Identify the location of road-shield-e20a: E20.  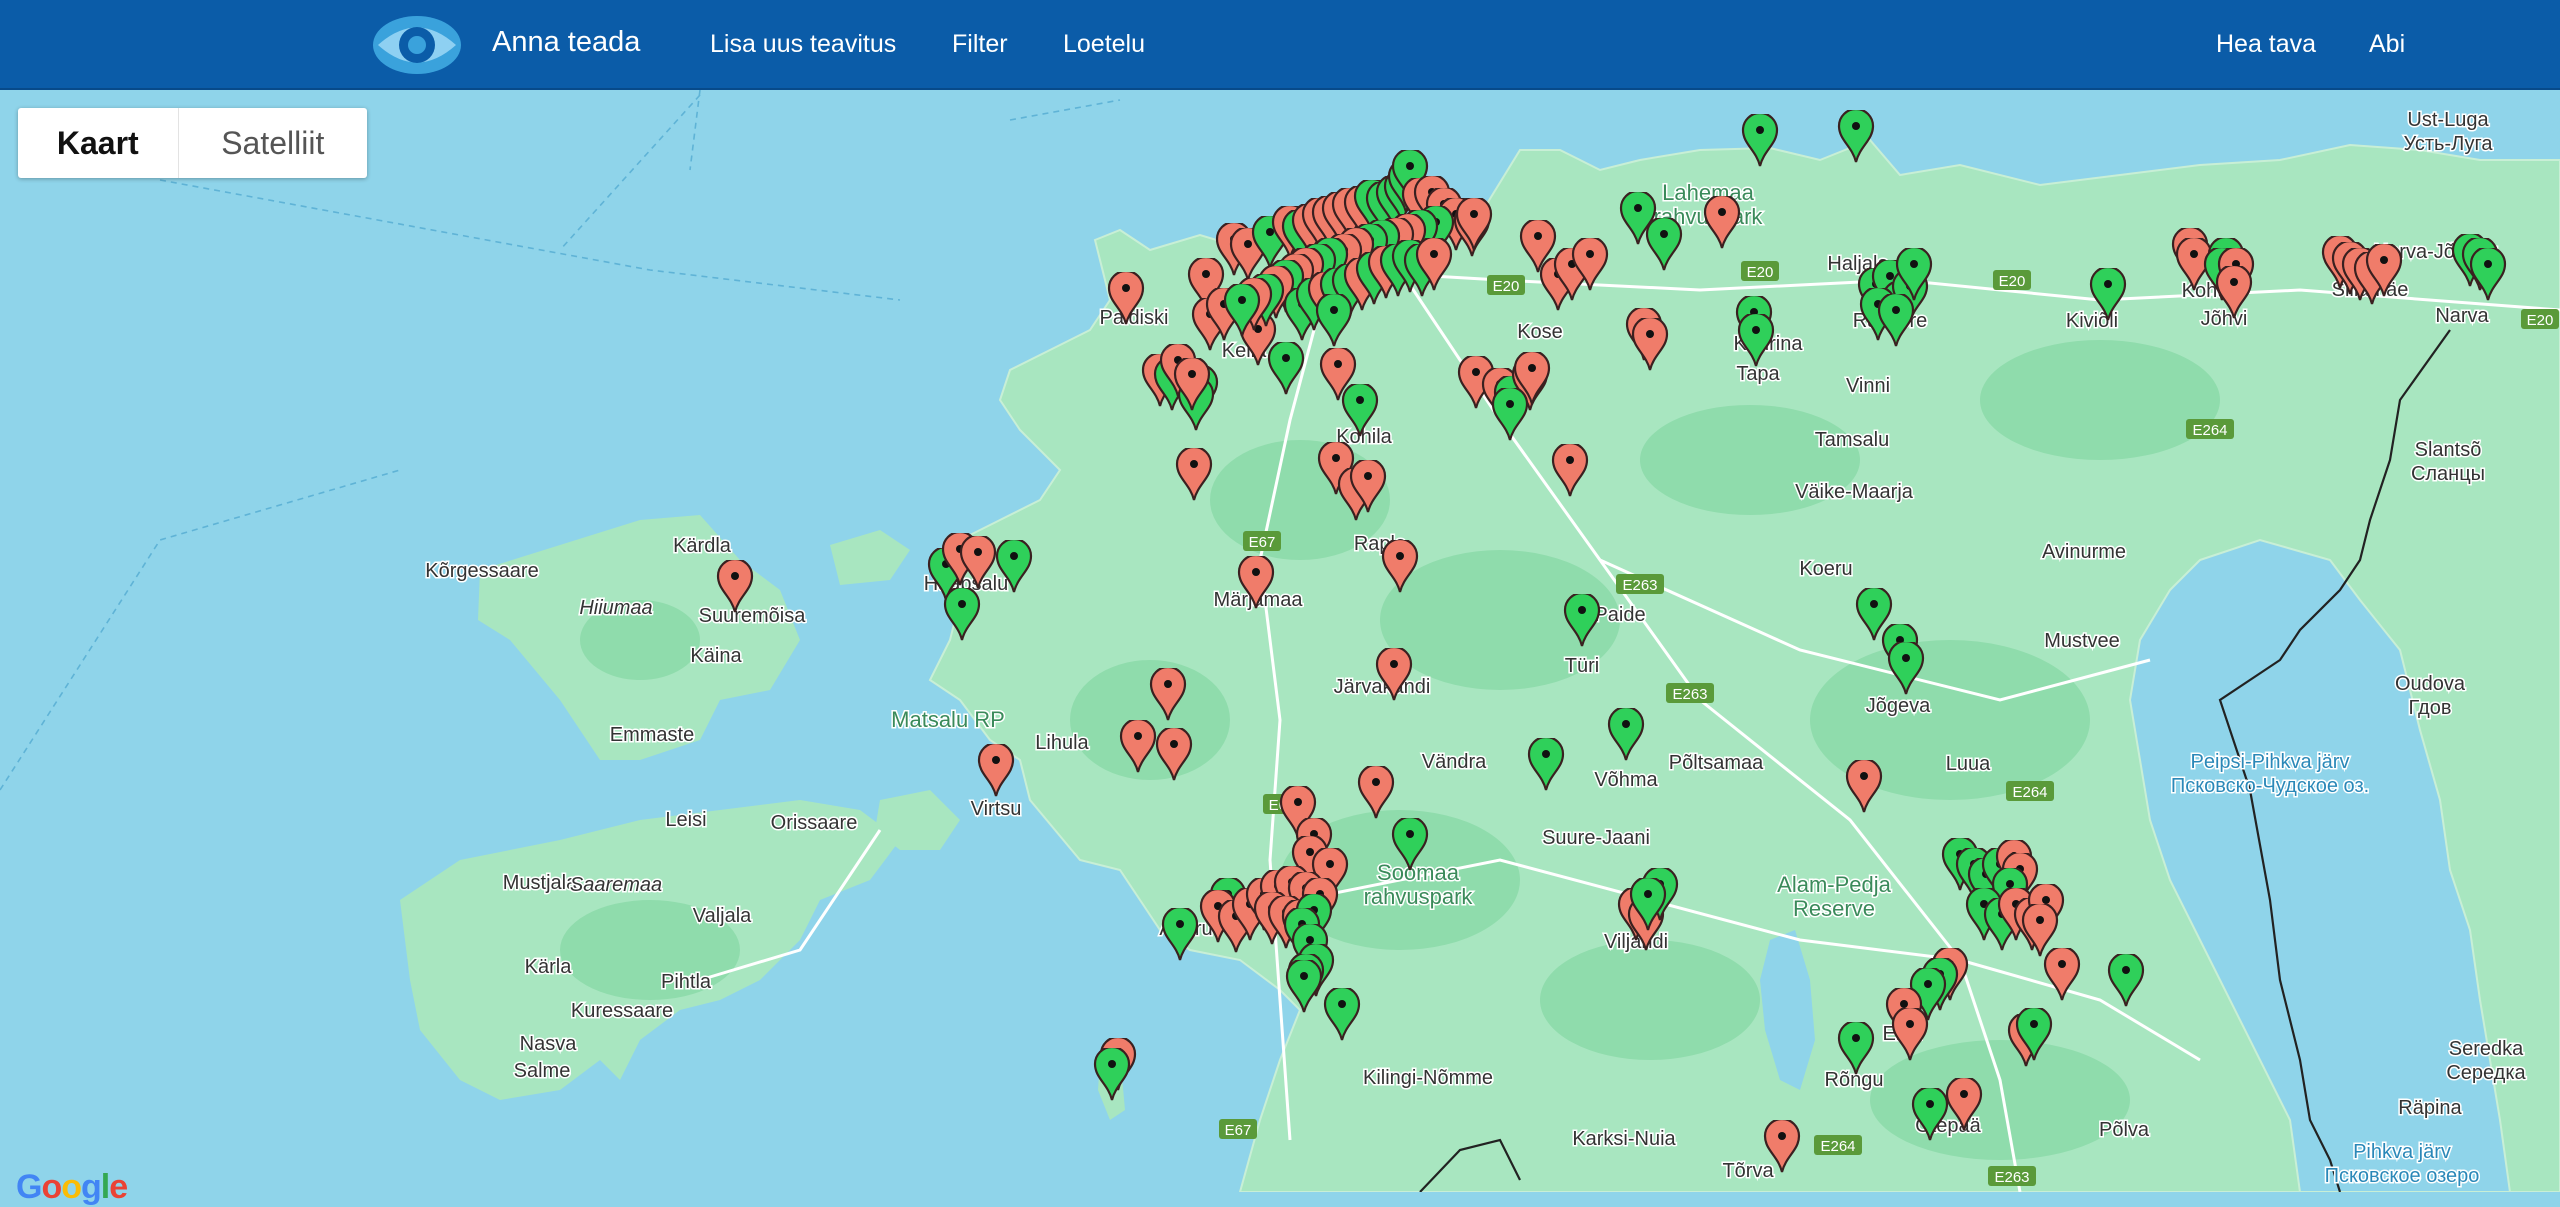
(1506, 285).